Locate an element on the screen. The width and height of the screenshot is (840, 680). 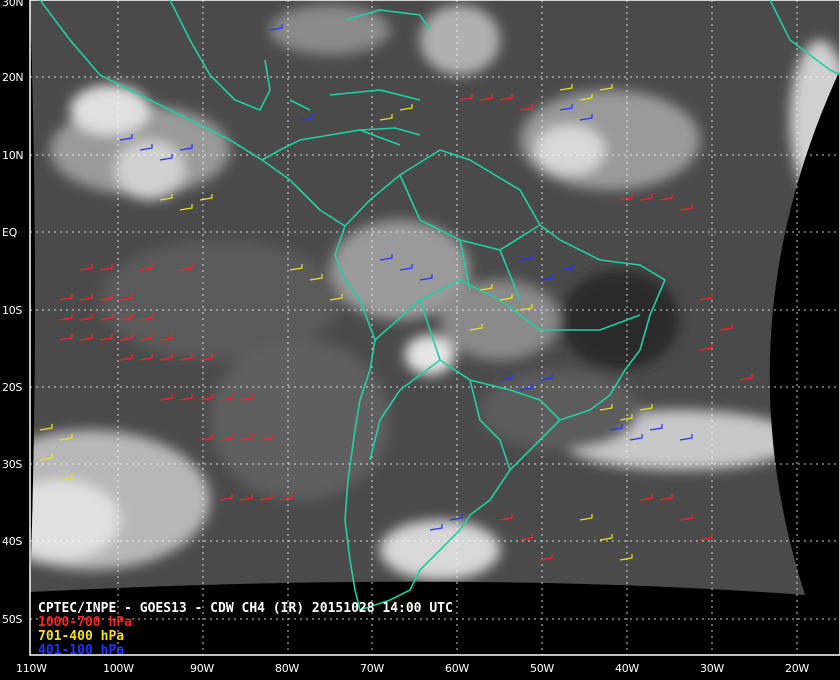
legend-mid-level: 701-400 hPa is located at coordinates (81, 636).